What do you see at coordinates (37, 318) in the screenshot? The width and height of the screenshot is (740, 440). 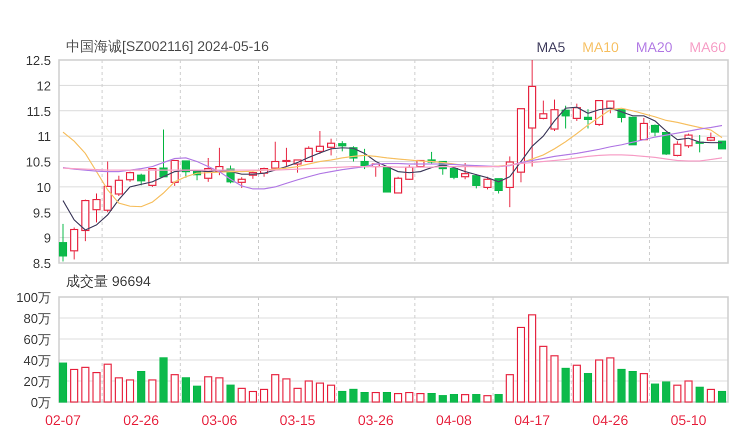 I see `axis-label: 80万` at bounding box center [37, 318].